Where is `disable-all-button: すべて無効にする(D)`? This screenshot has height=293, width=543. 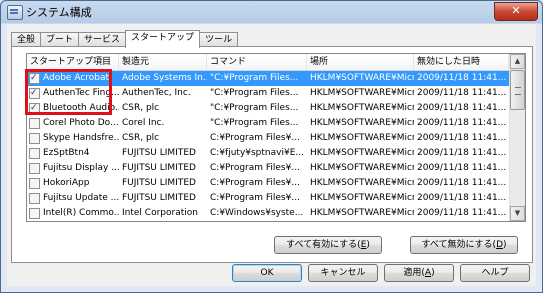 disable-all-button: すべて無効にする(D) is located at coordinates (464, 245).